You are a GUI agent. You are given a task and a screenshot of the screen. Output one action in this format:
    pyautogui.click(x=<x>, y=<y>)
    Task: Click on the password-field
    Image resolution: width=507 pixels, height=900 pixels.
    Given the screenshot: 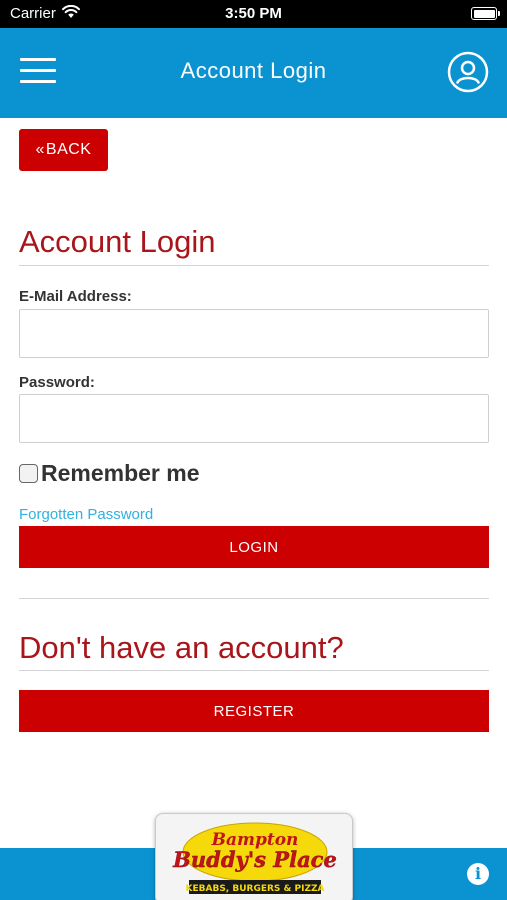 What is the action you would take?
    pyautogui.click(x=254, y=418)
    